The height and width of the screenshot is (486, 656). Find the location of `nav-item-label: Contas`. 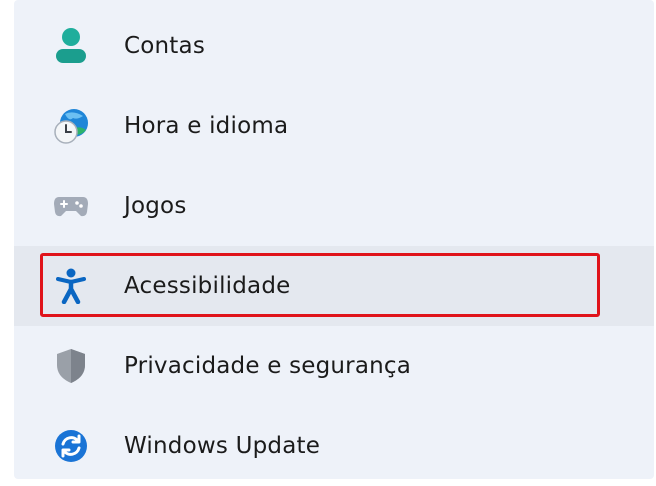

nav-item-label: Contas is located at coordinates (165, 46).